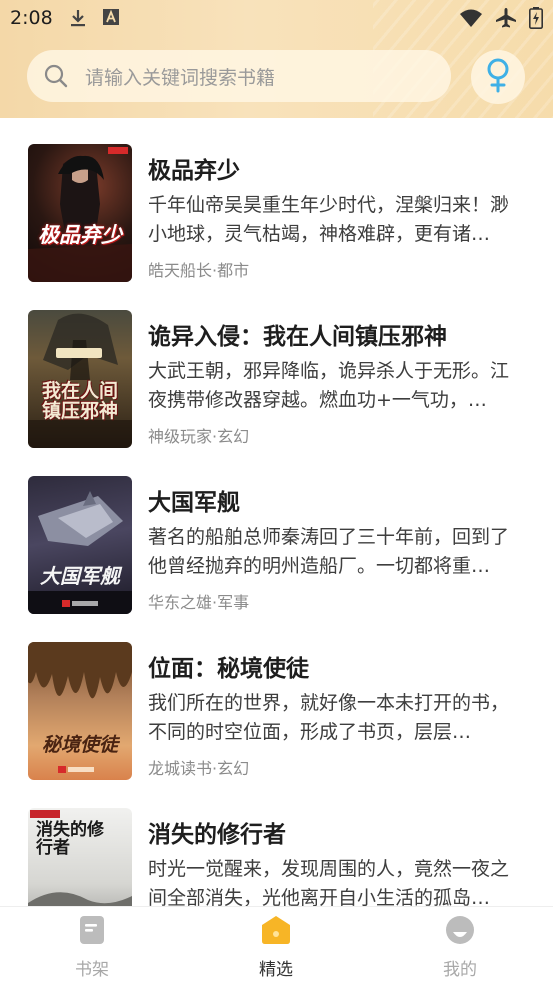 Image resolution: width=553 pixels, height=984 pixels. I want to click on book-title: 消失的修行者, so click(217, 835).